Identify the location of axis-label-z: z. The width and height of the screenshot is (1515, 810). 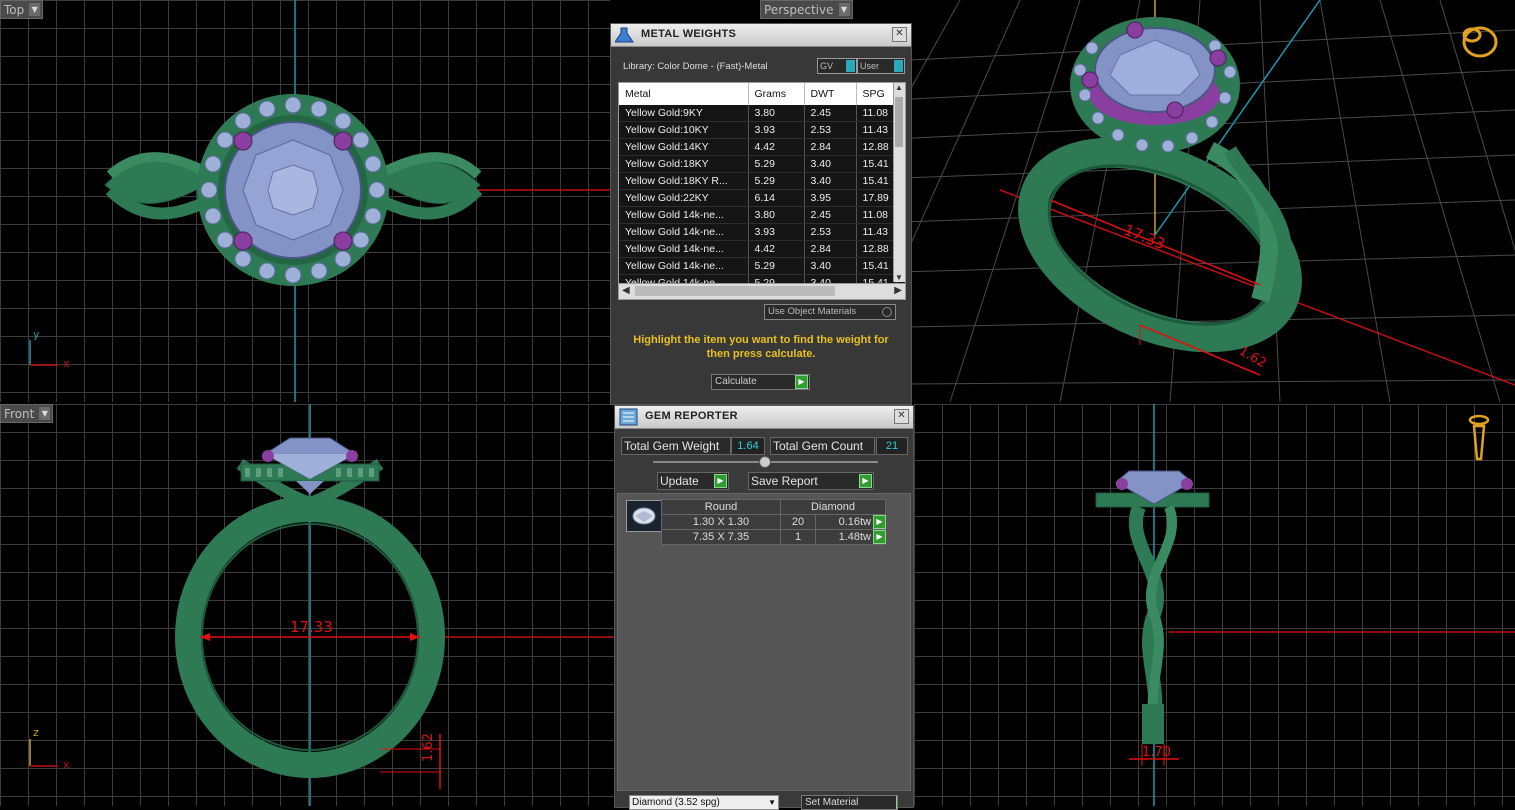
(36, 732).